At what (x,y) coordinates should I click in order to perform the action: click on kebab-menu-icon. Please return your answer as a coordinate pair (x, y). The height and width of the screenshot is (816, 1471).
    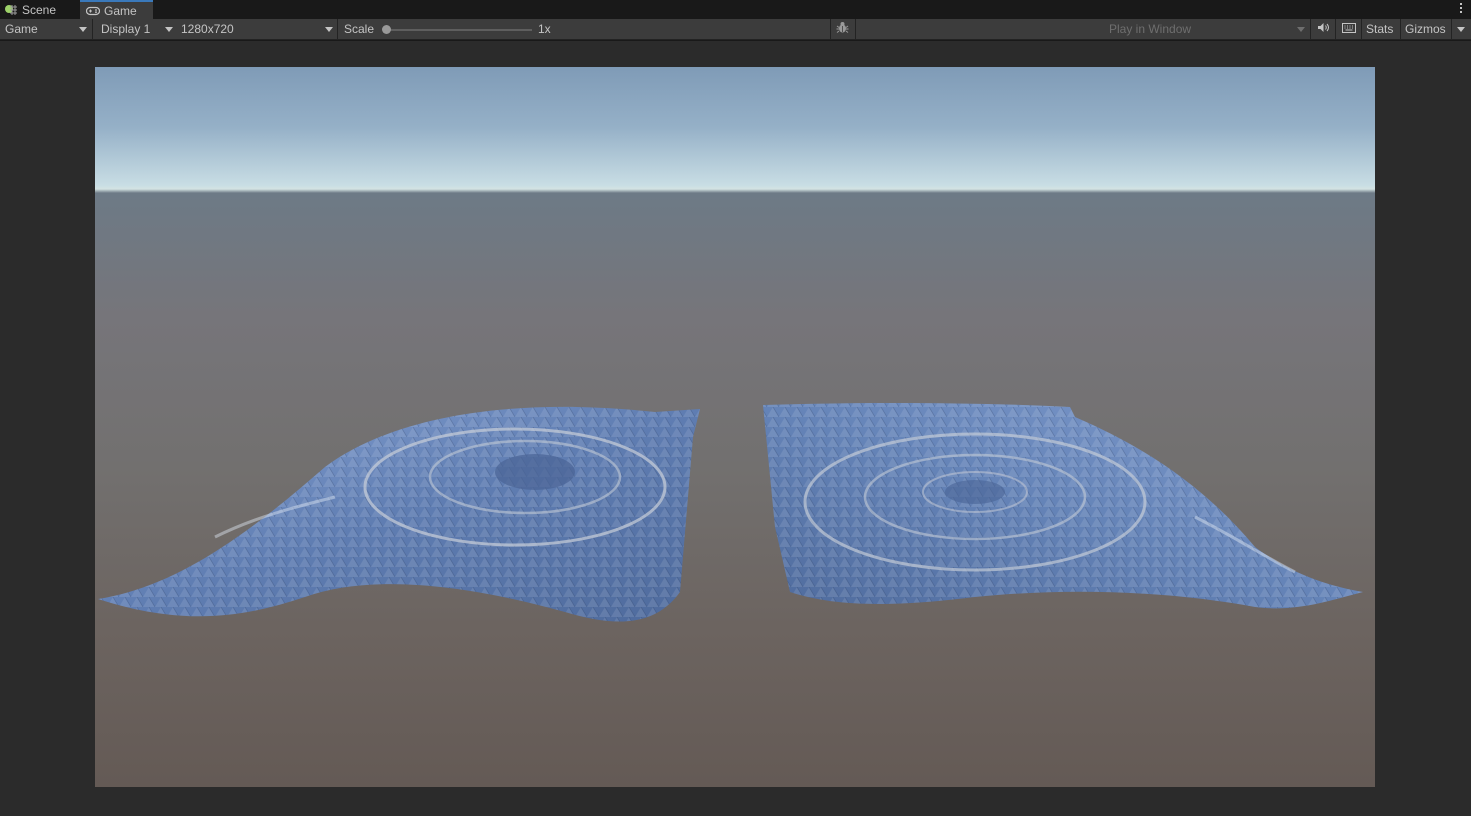
    Looking at the image, I should click on (1461, 9).